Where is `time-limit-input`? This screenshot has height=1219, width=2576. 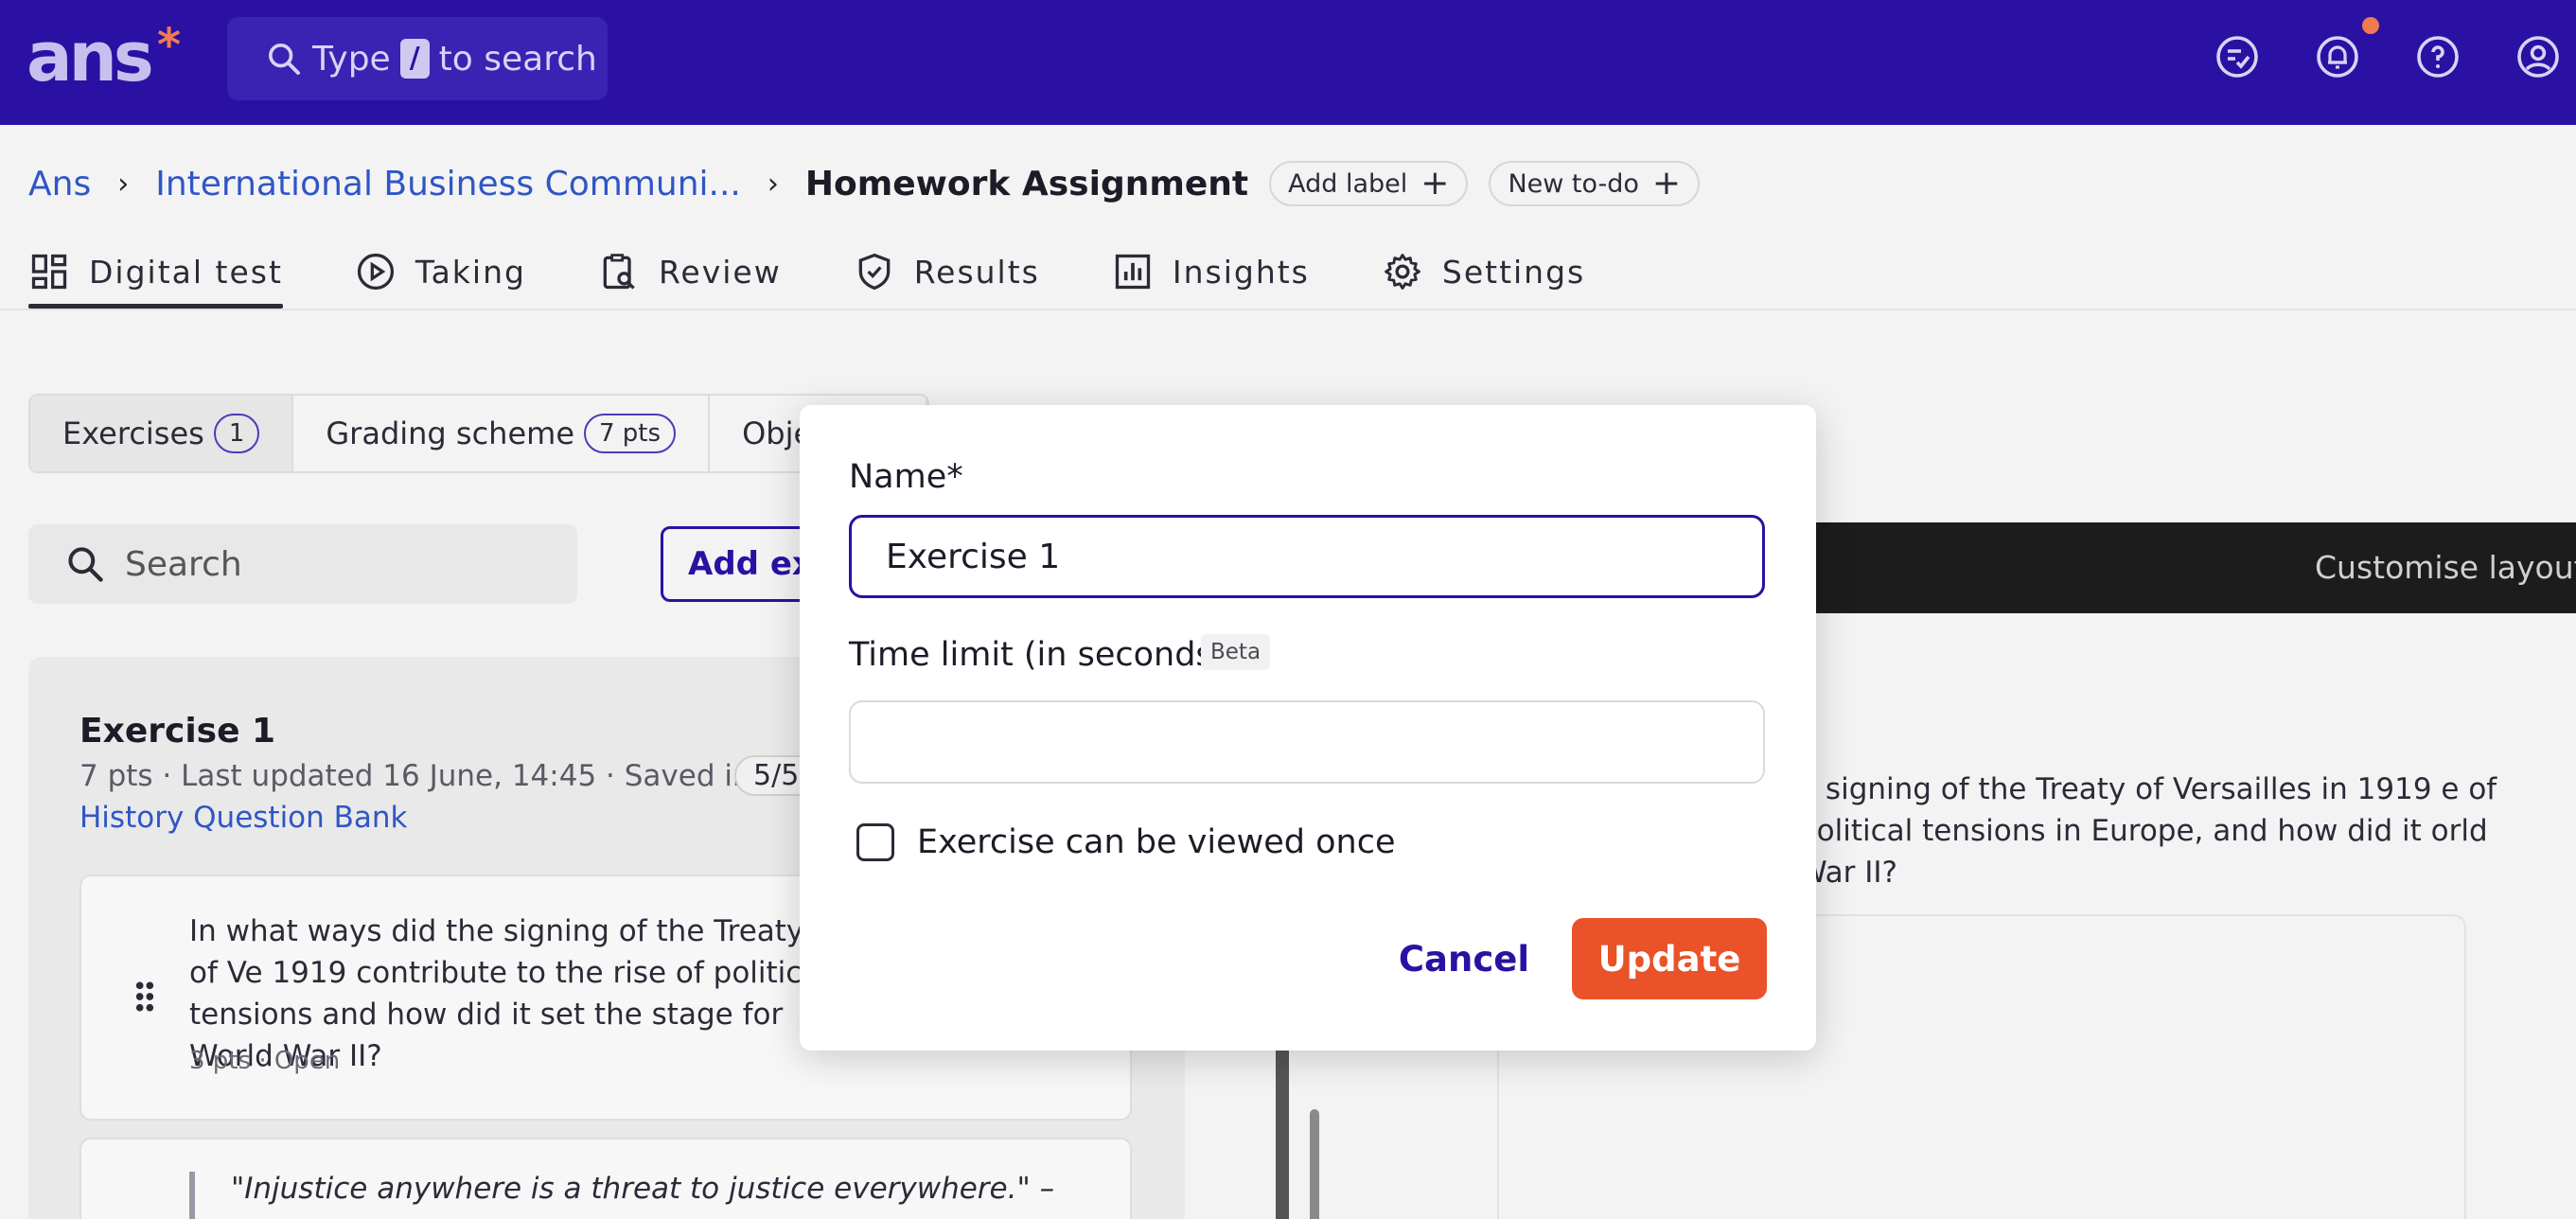 time-limit-input is located at coordinates (1307, 742).